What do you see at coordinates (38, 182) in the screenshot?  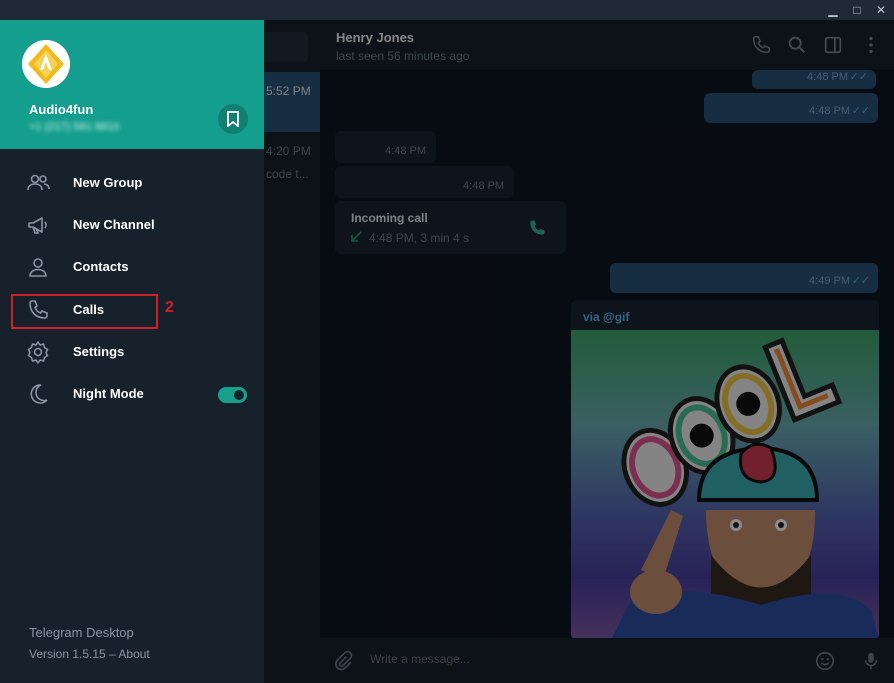 I see `group-icon` at bounding box center [38, 182].